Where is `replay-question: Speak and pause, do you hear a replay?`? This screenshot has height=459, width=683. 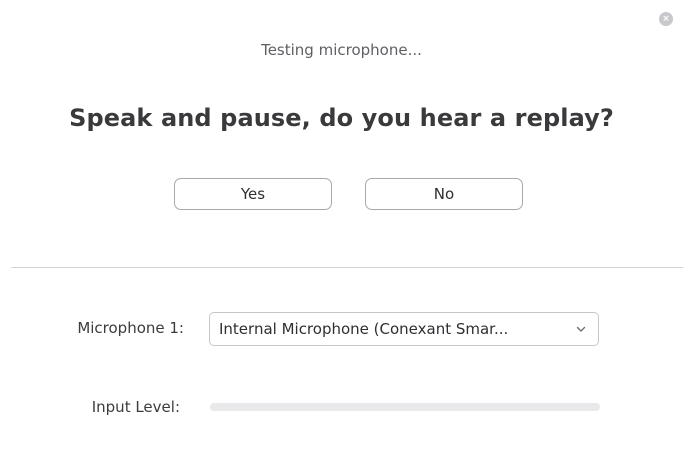 replay-question: Speak and pause, do you hear a replay? is located at coordinates (341, 118).